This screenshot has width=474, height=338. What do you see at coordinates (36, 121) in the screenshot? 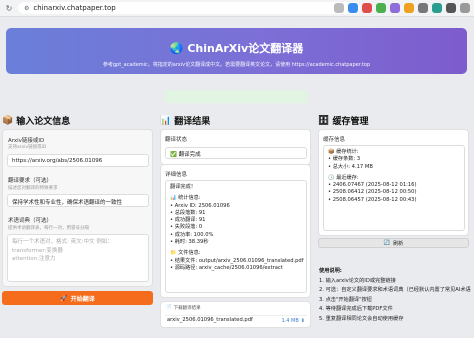
I see `input-section-title: 📦 输入论文信息` at bounding box center [36, 121].